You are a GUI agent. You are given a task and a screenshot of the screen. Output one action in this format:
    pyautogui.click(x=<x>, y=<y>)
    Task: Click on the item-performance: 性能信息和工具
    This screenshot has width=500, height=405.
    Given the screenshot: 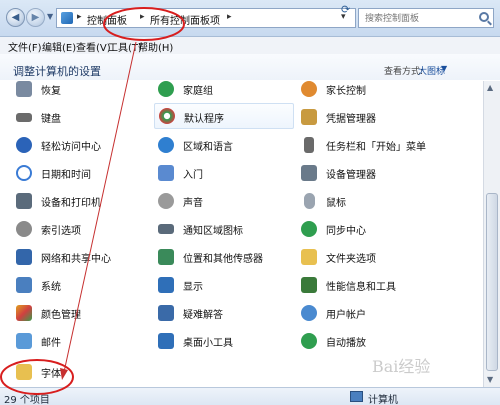 What is the action you would take?
    pyautogui.click(x=370, y=285)
    